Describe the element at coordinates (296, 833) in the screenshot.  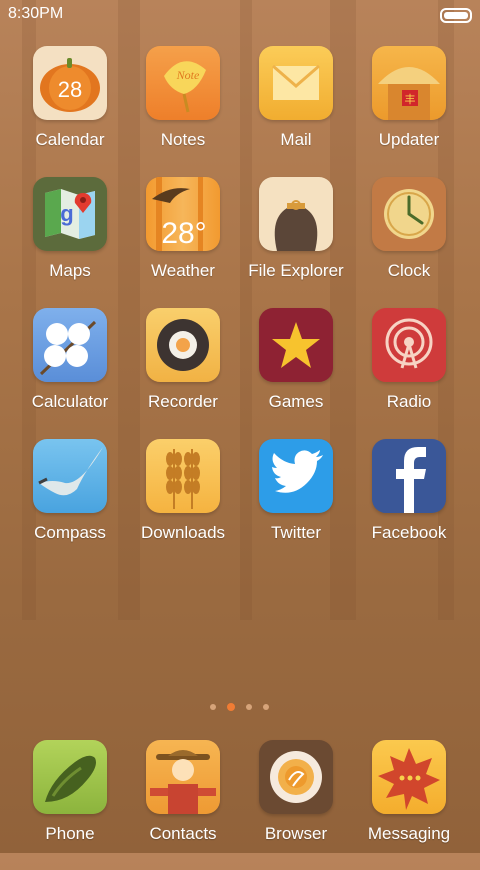
I see `app-label: Browser` at that location.